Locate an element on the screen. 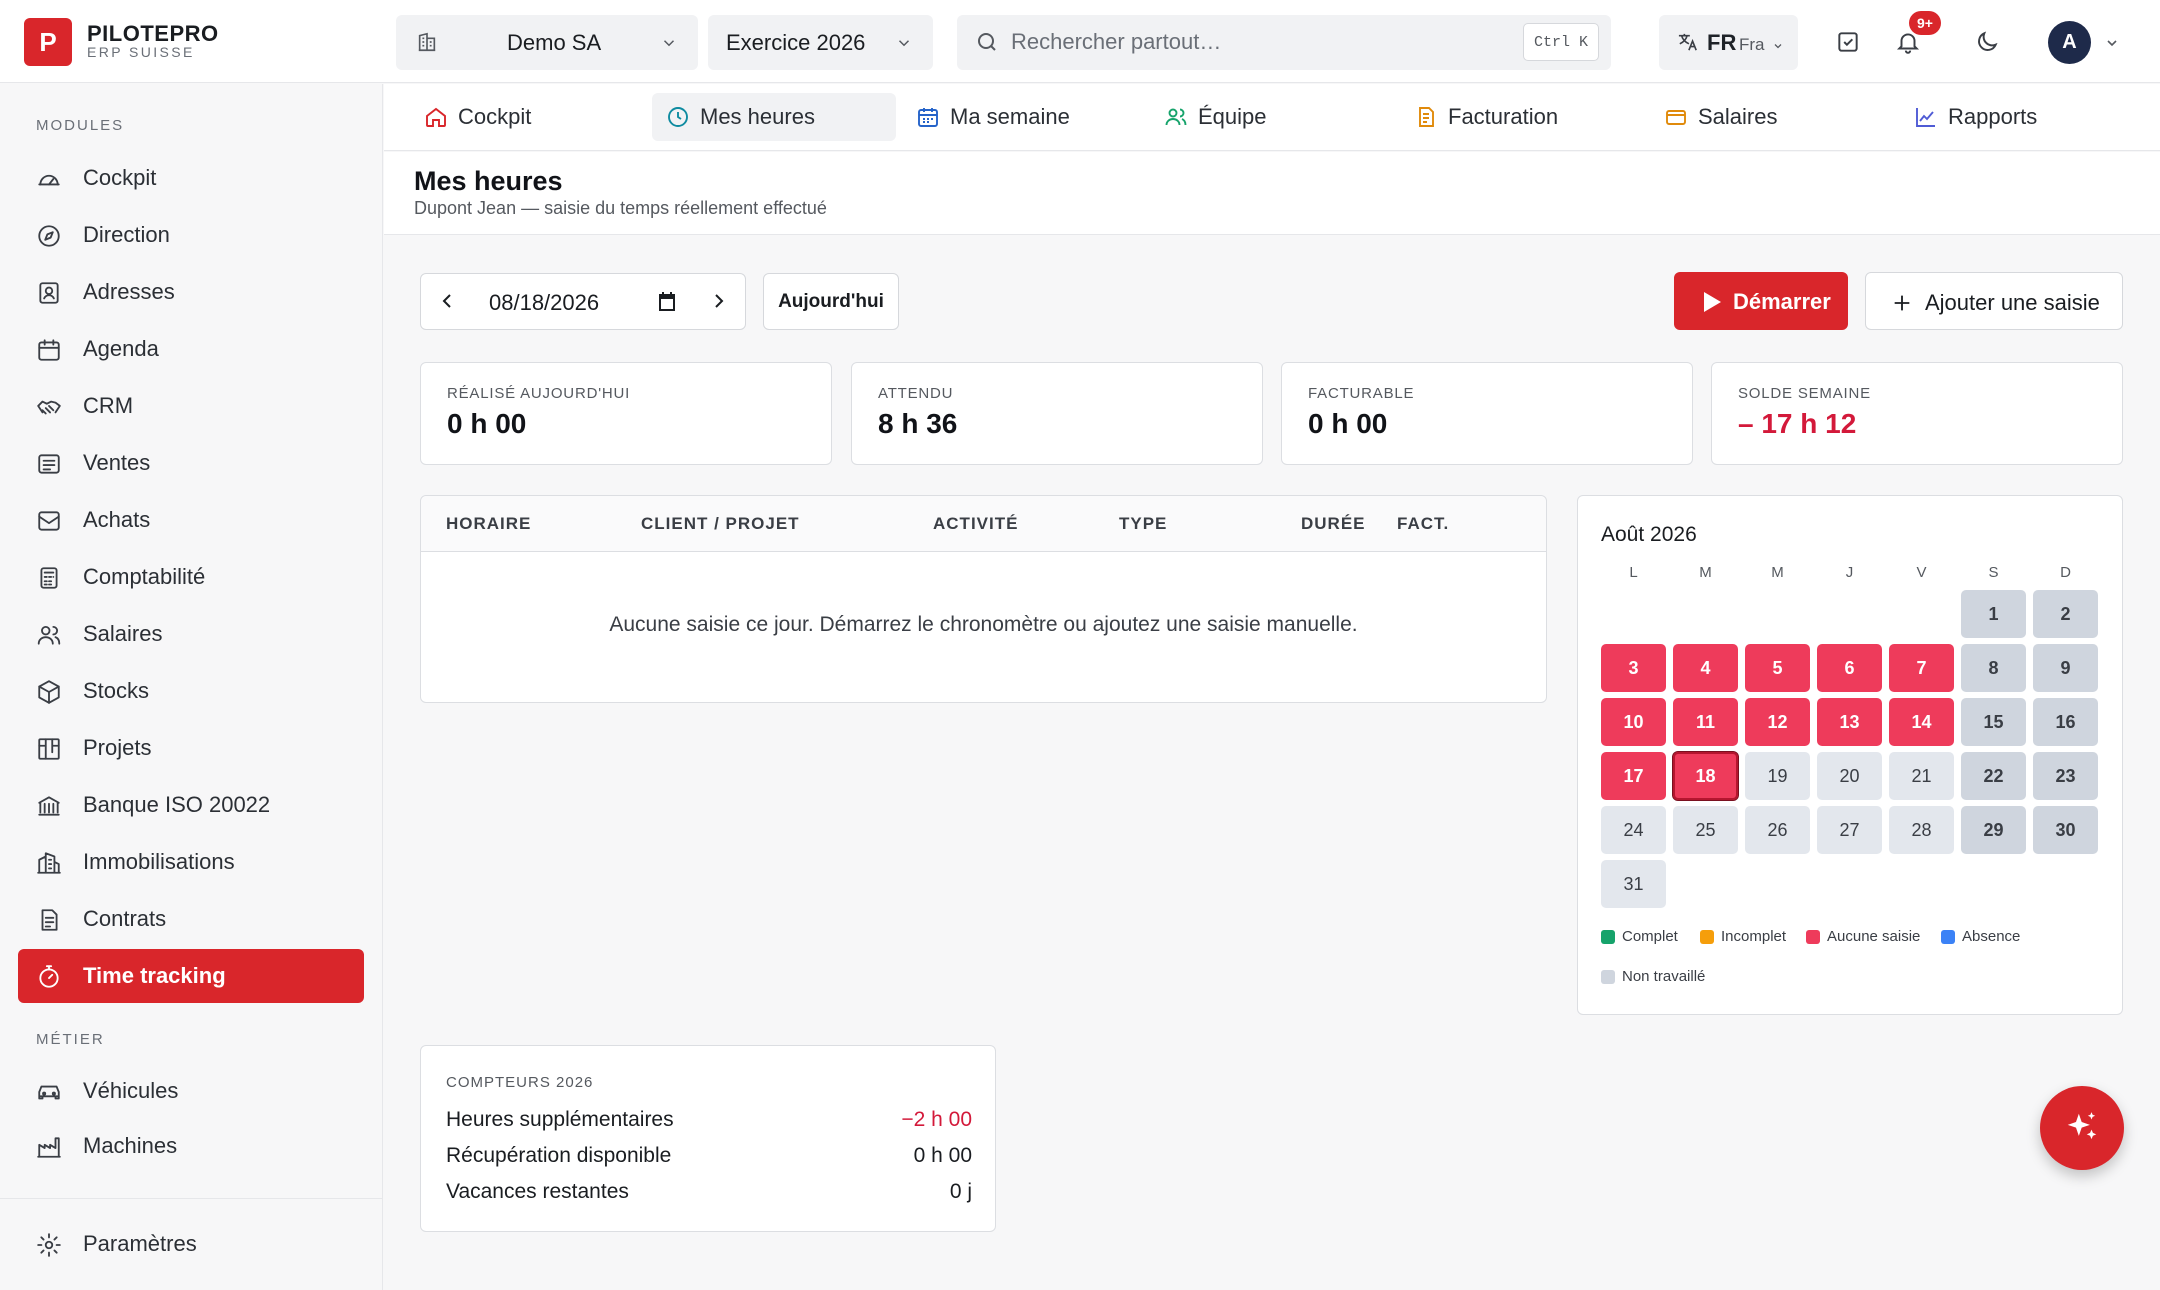  language-select: FR Fra is located at coordinates (1728, 42).